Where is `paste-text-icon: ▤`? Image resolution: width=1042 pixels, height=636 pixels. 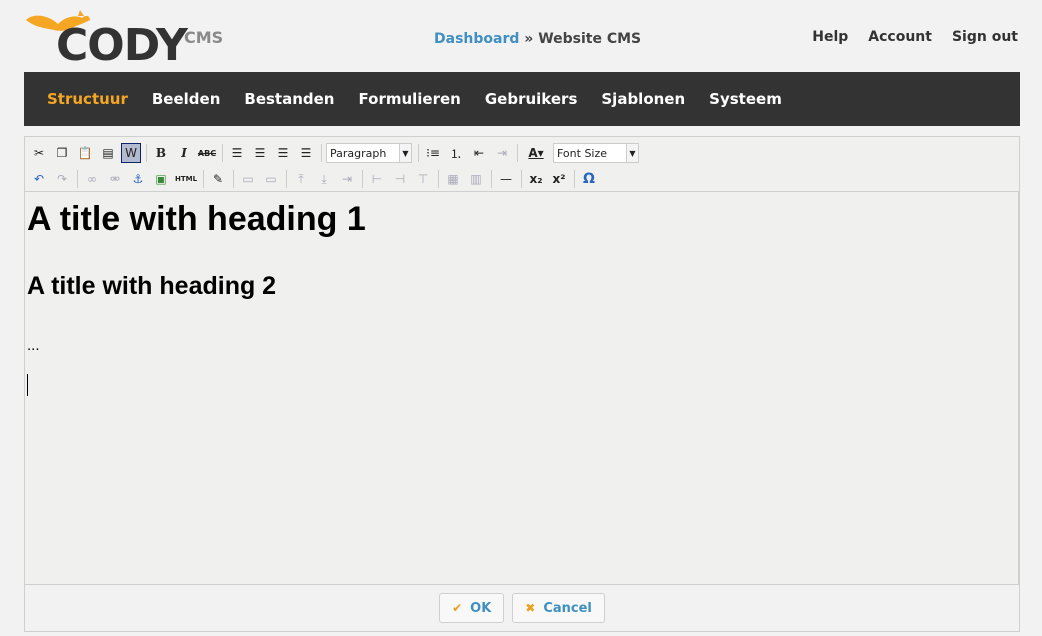
paste-text-icon: ▤ is located at coordinates (108, 153).